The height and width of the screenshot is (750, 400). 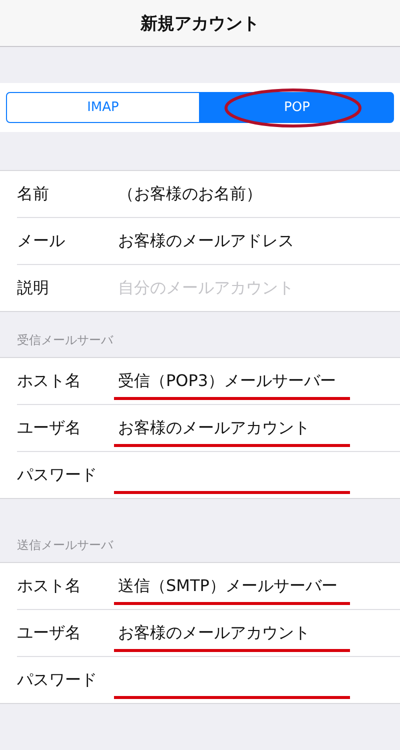 I want to click on segment-tab: IMAP, so click(x=103, y=107).